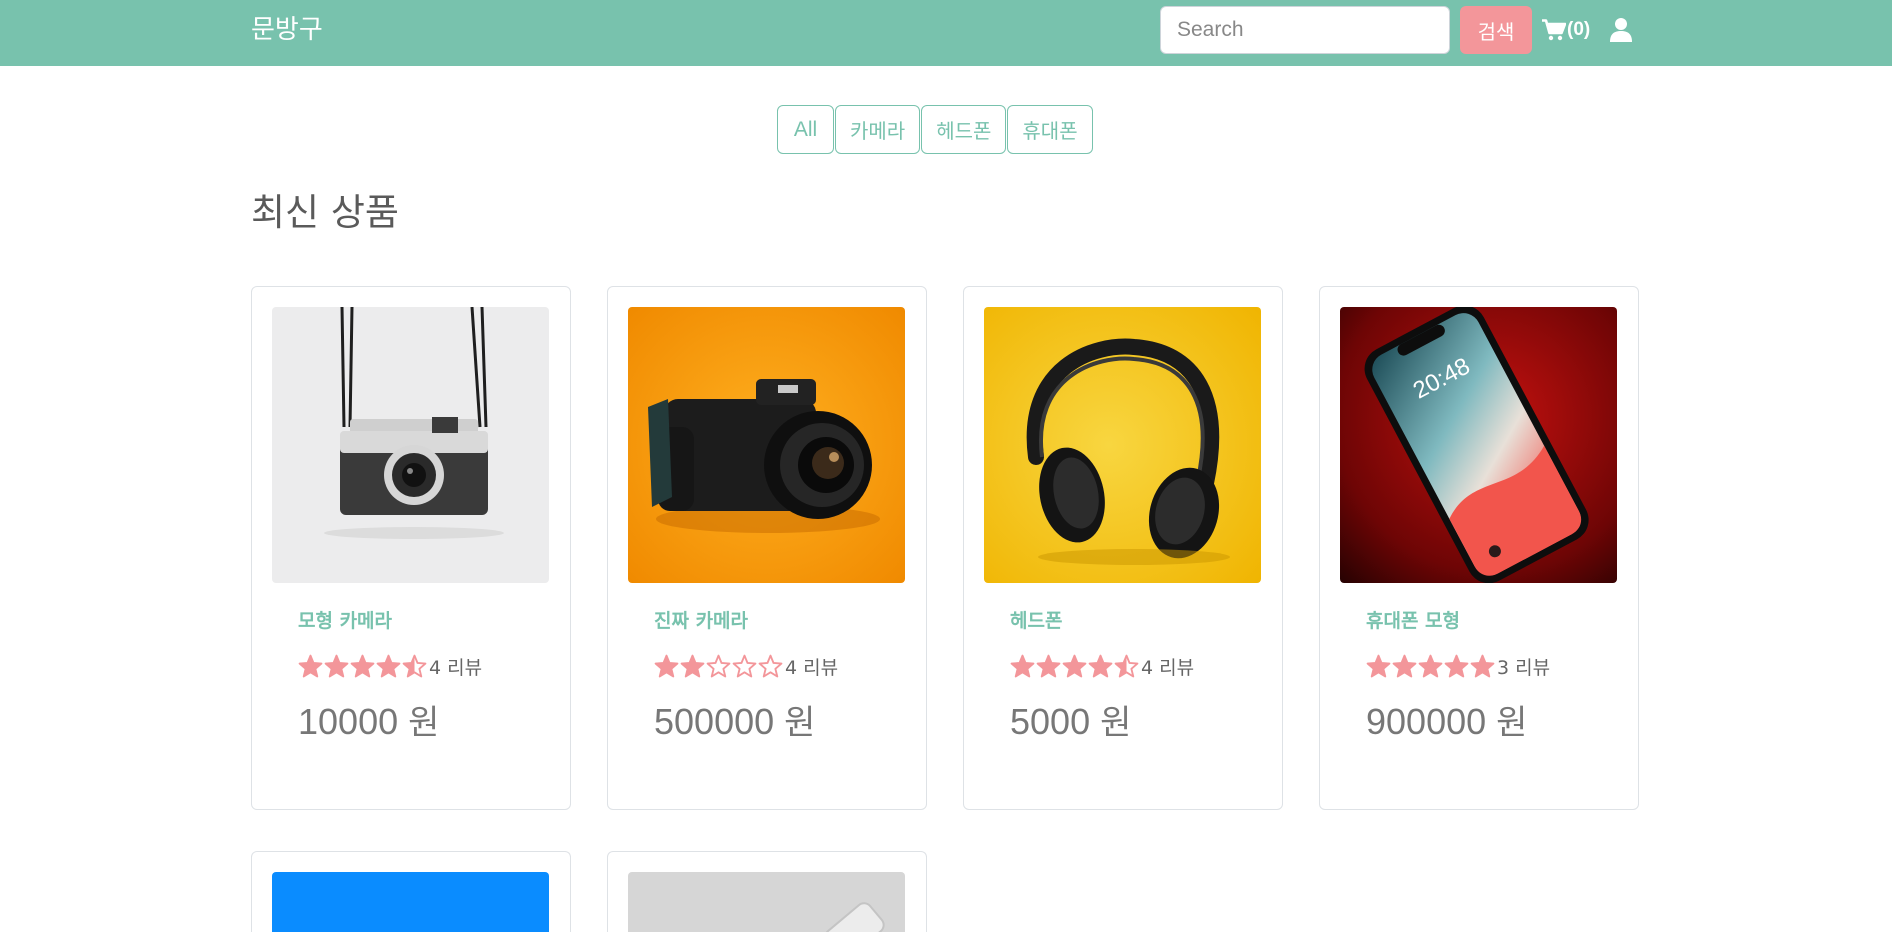  I want to click on product-rating: 3 리뷰, so click(1458, 666).